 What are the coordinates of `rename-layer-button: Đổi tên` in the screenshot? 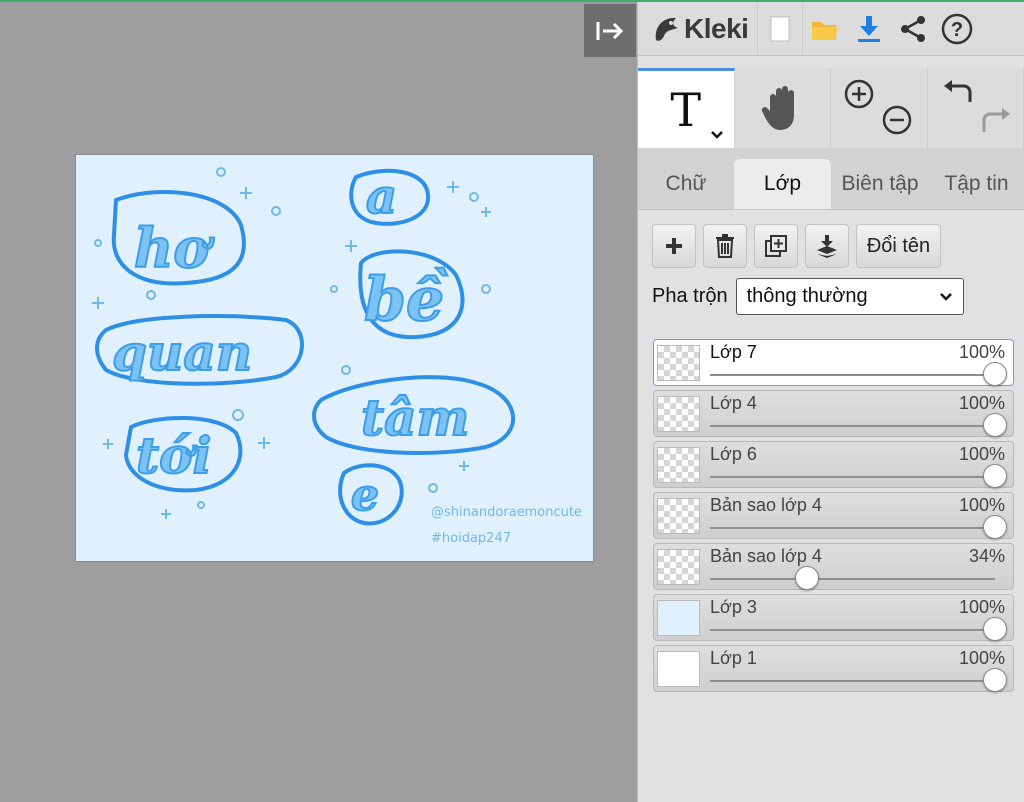 It's located at (898, 246).